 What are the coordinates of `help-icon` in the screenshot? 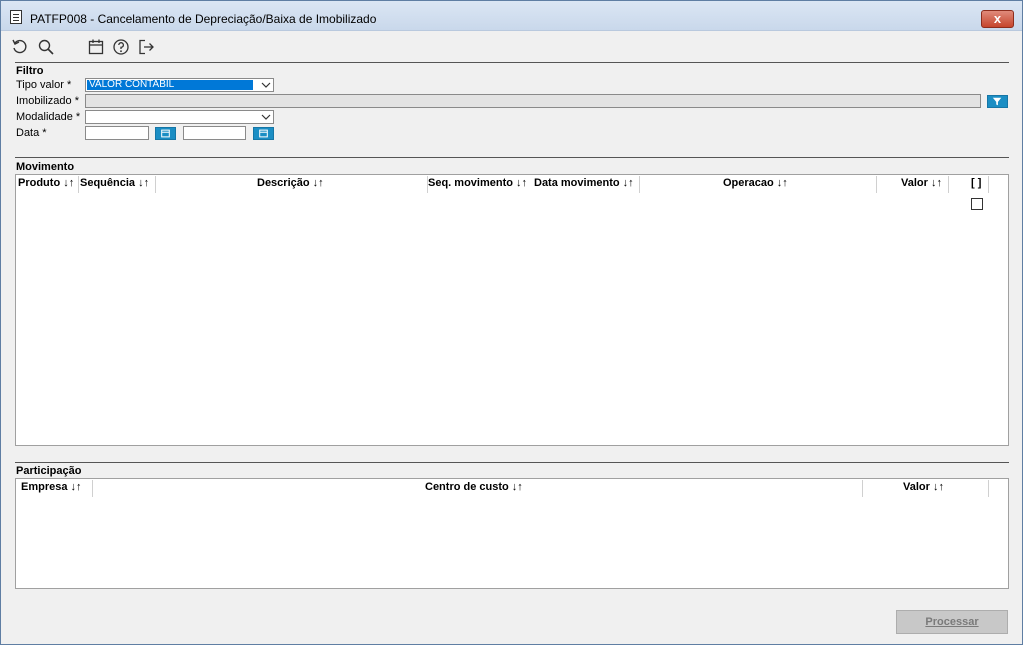 It's located at (122, 48).